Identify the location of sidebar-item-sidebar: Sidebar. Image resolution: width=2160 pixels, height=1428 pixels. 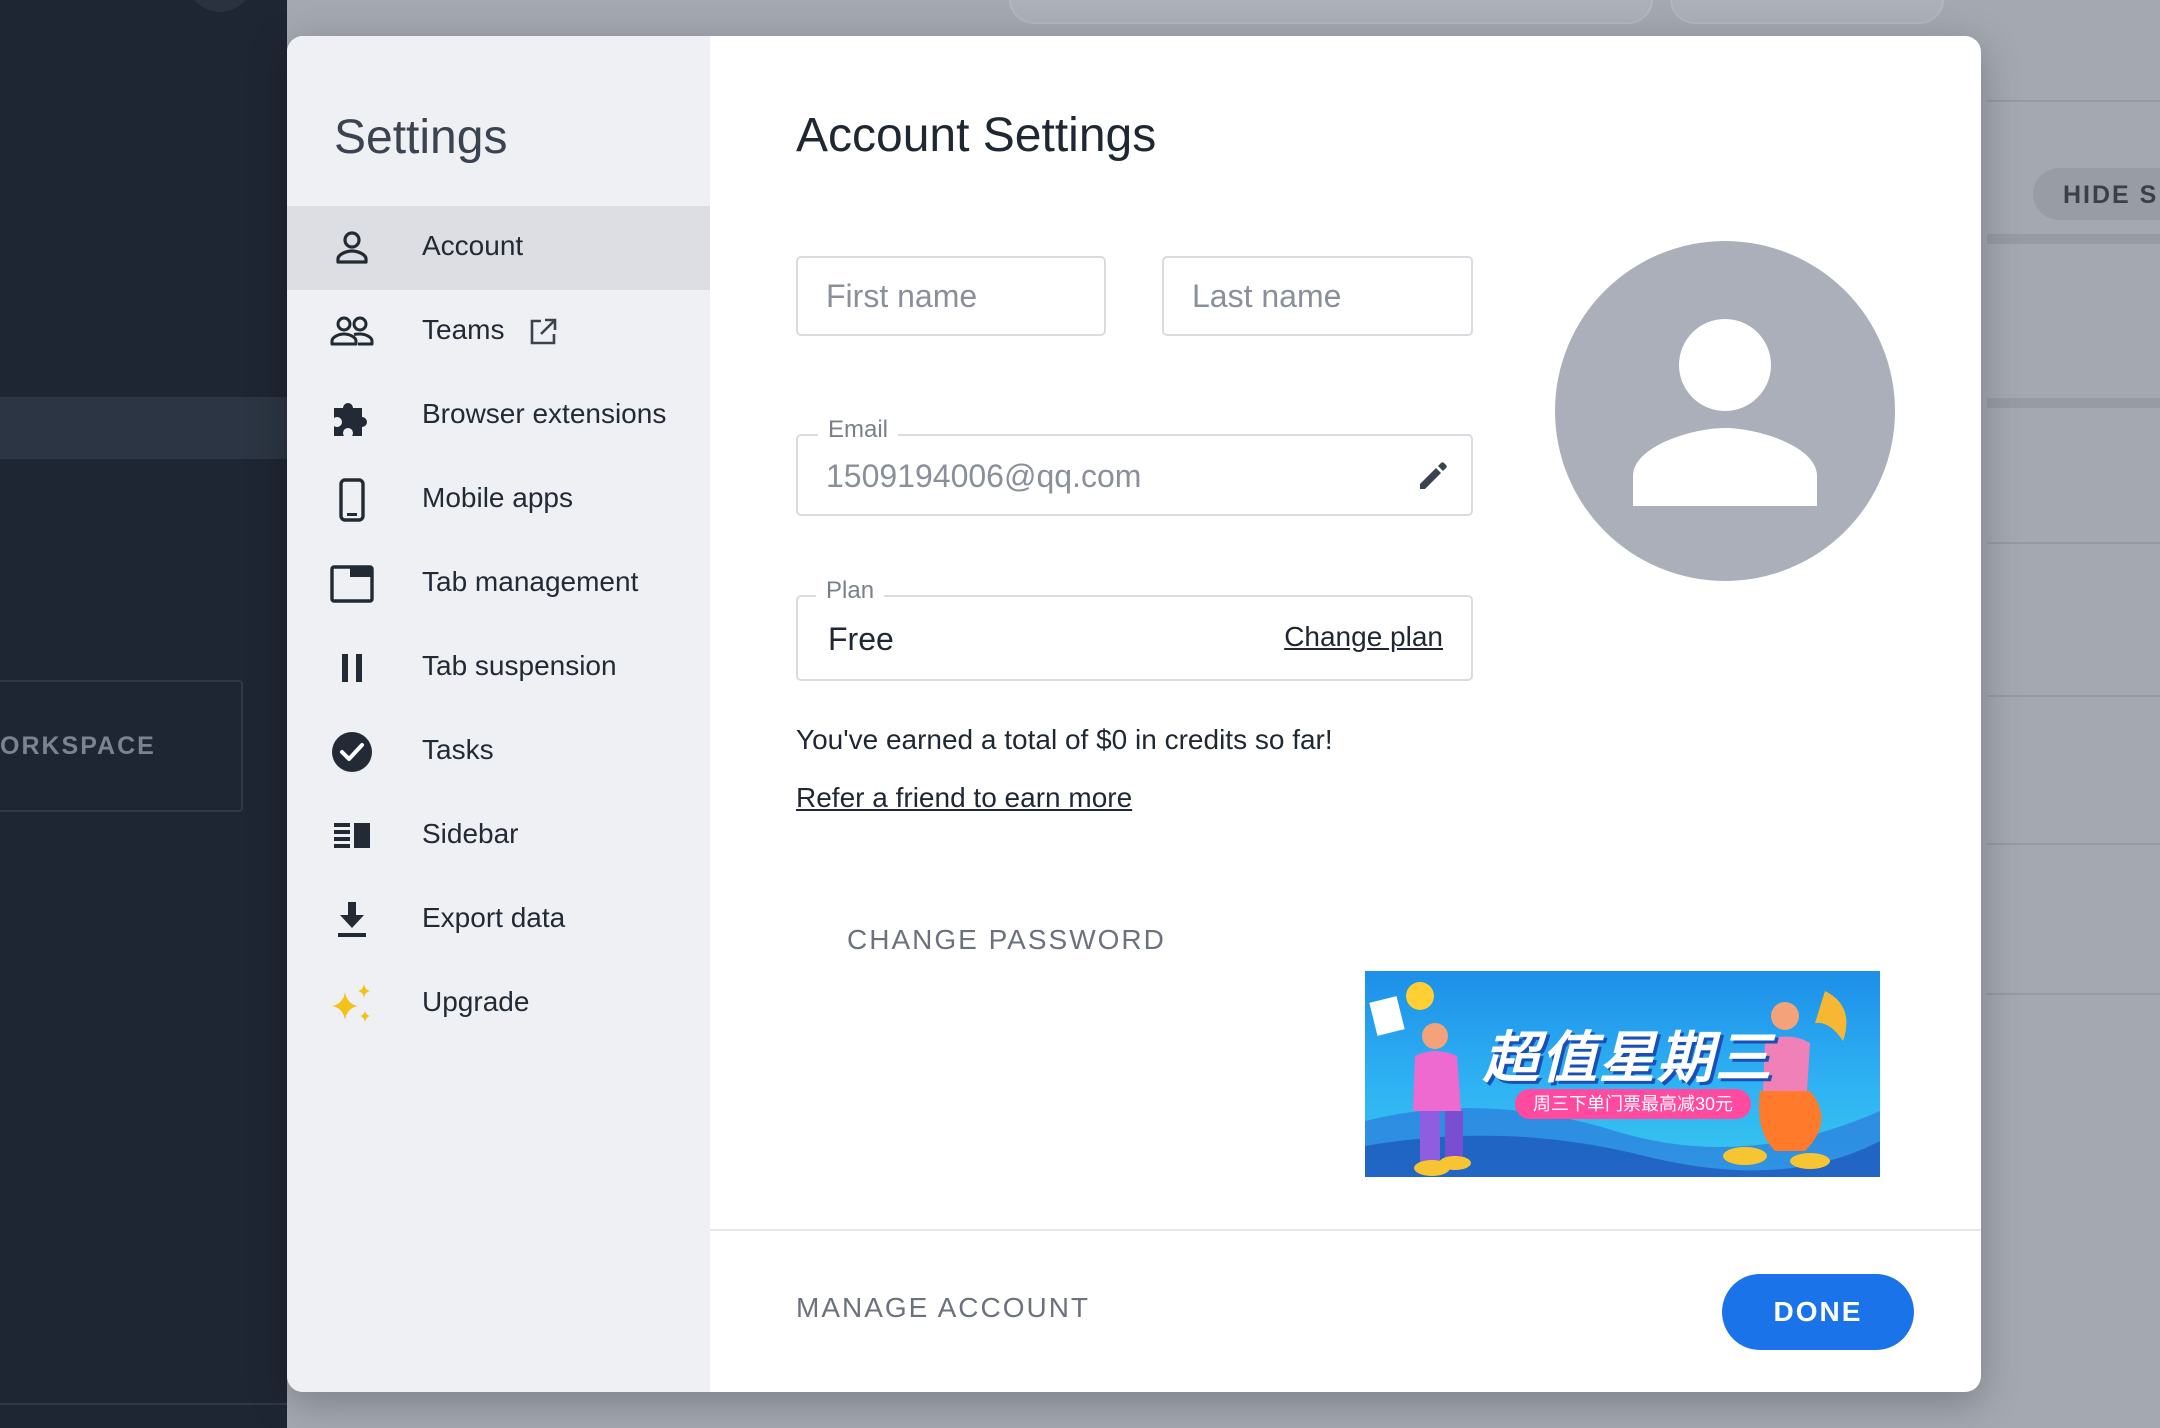
(498, 836).